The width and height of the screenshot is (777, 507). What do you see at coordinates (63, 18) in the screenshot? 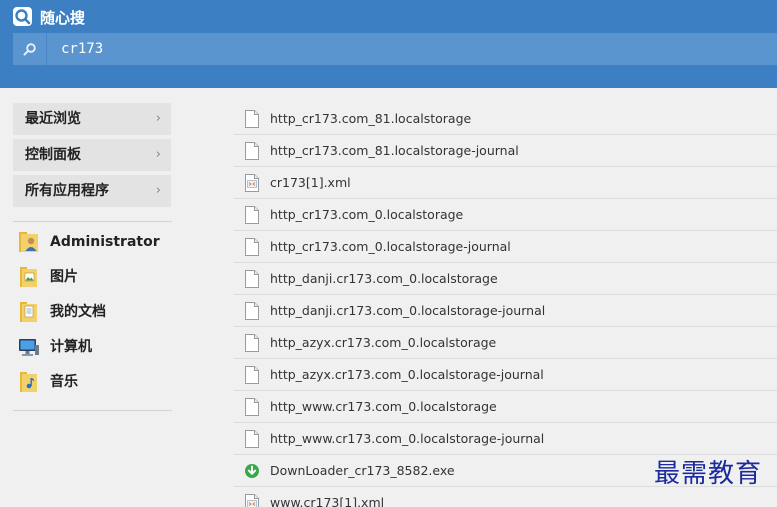
I see `app-title: 随心搜` at bounding box center [63, 18].